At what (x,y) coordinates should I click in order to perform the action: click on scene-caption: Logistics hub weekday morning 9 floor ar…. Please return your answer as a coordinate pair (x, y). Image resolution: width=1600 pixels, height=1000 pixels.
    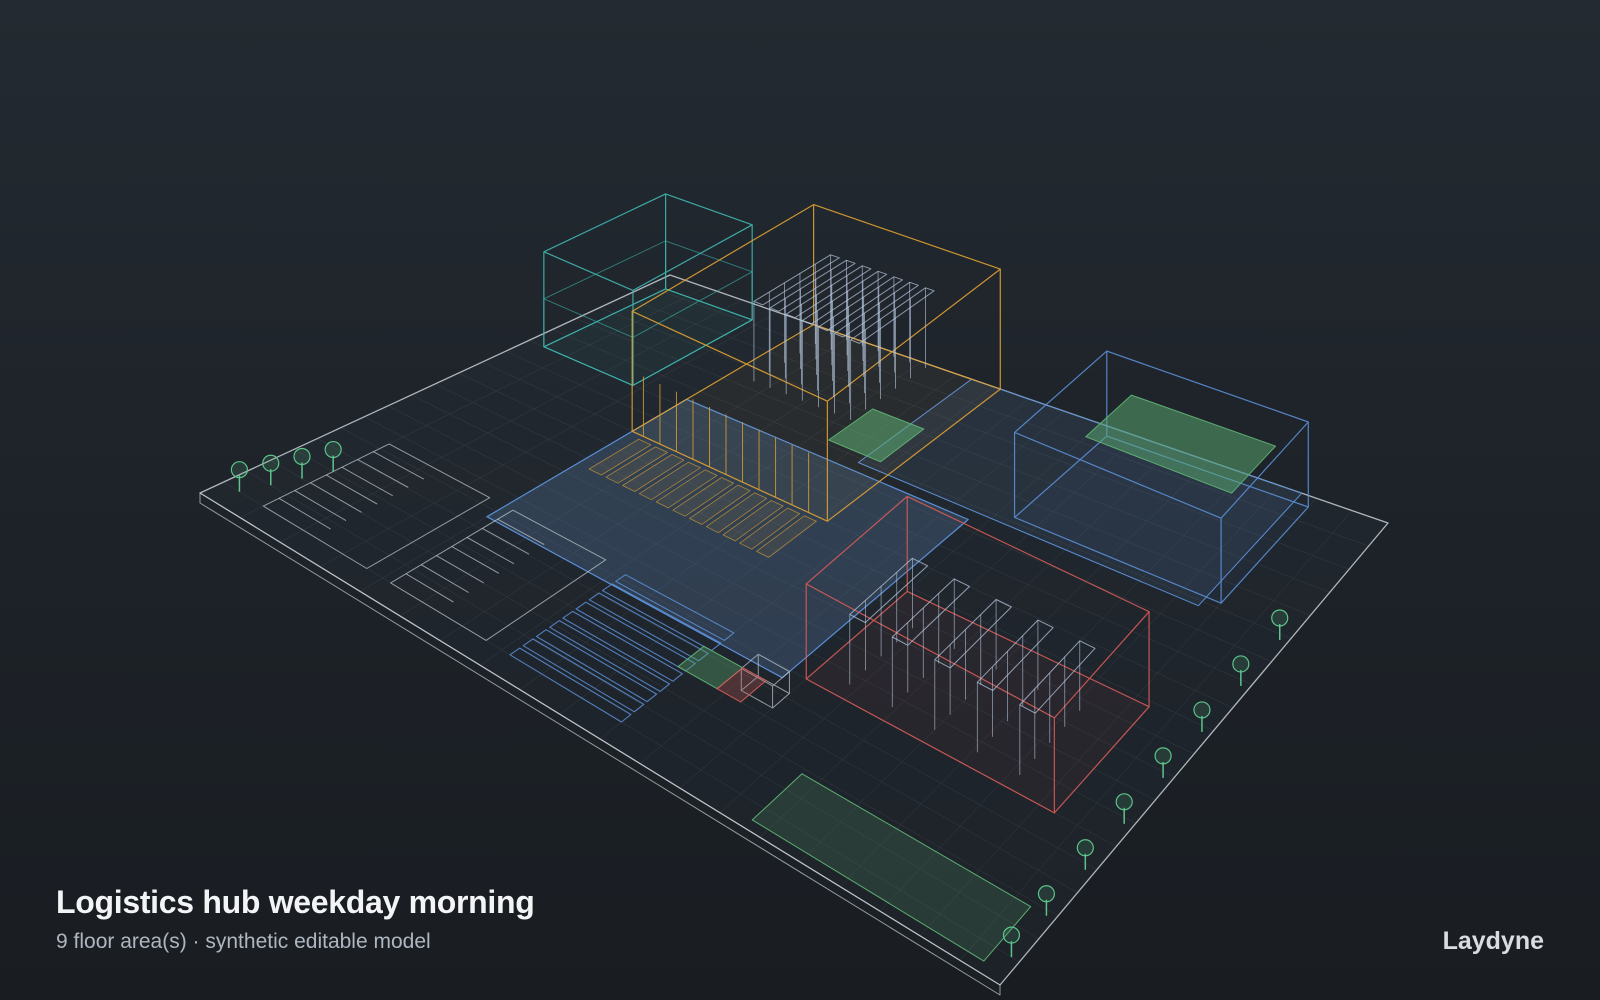
    Looking at the image, I should click on (295, 919).